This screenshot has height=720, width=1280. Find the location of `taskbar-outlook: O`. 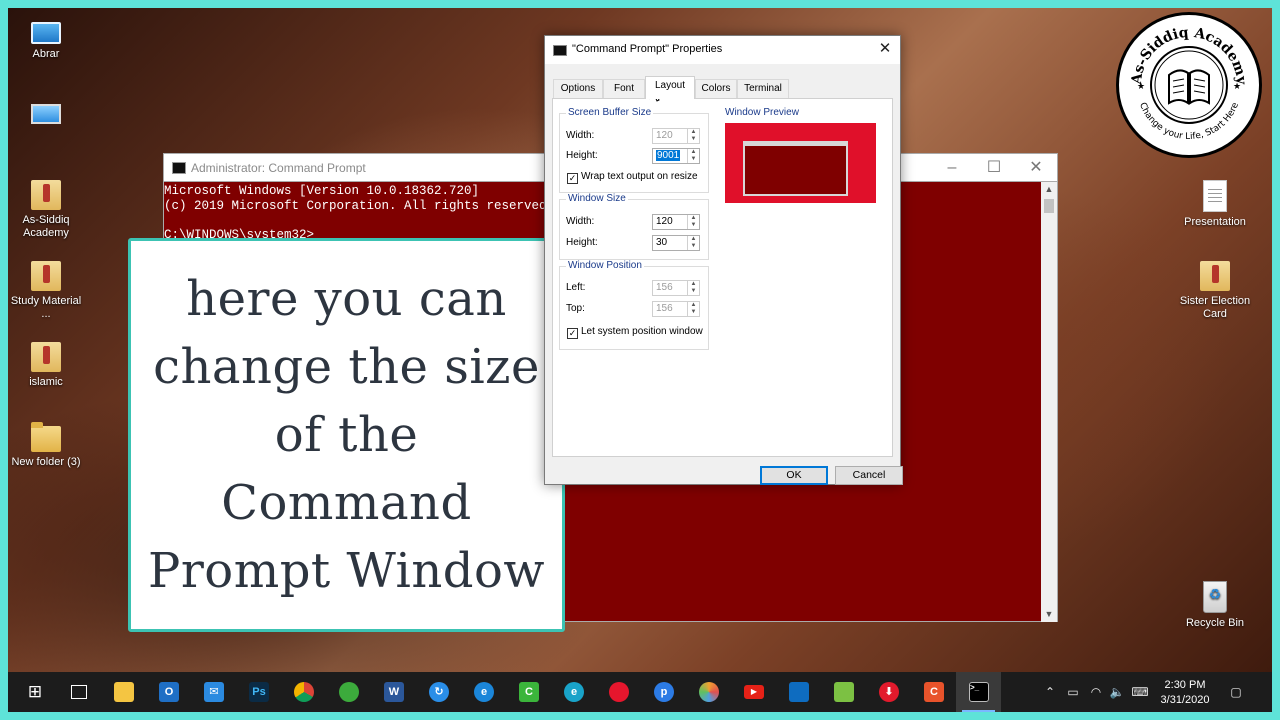

taskbar-outlook: O is located at coordinates (168, 692).